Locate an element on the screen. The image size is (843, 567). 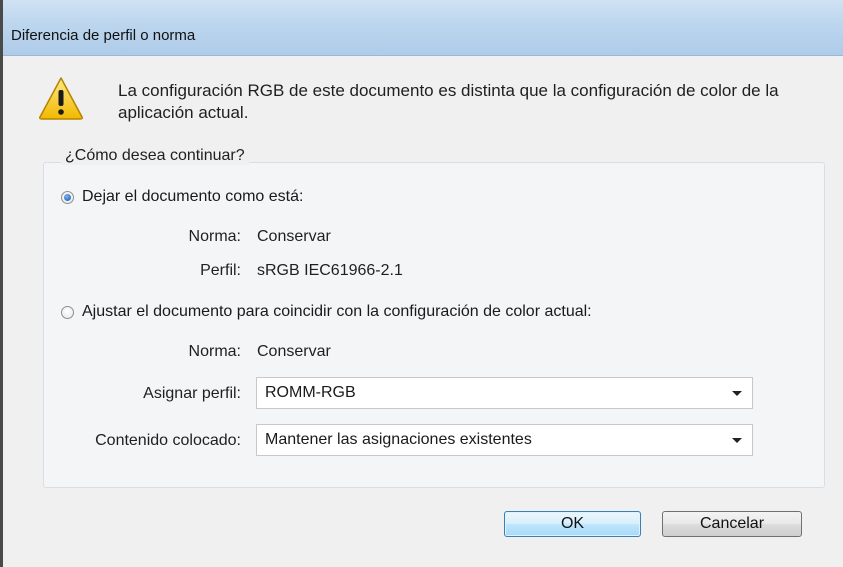
radio-button-unchecked is located at coordinates (67, 312).